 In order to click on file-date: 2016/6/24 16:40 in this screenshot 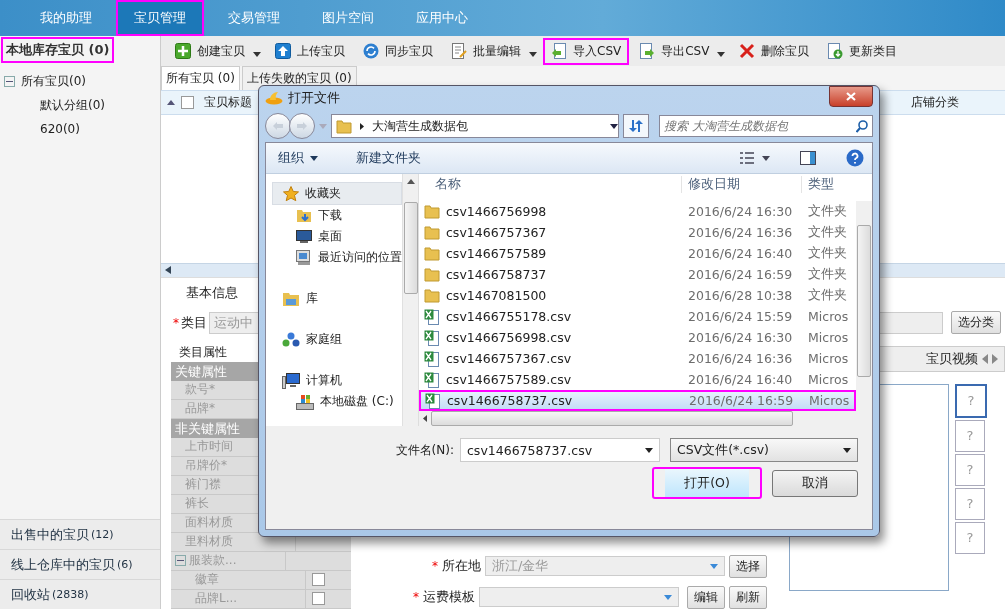, I will do `click(740, 253)`.